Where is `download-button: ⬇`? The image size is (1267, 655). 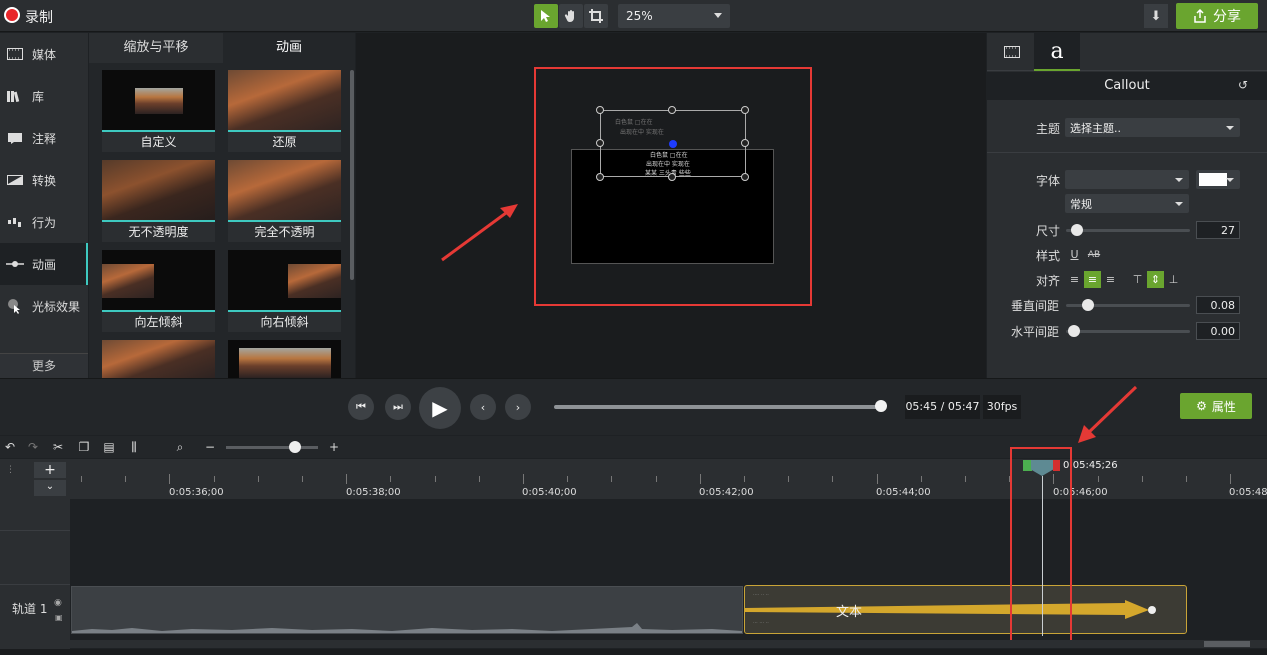 download-button: ⬇ is located at coordinates (1156, 16).